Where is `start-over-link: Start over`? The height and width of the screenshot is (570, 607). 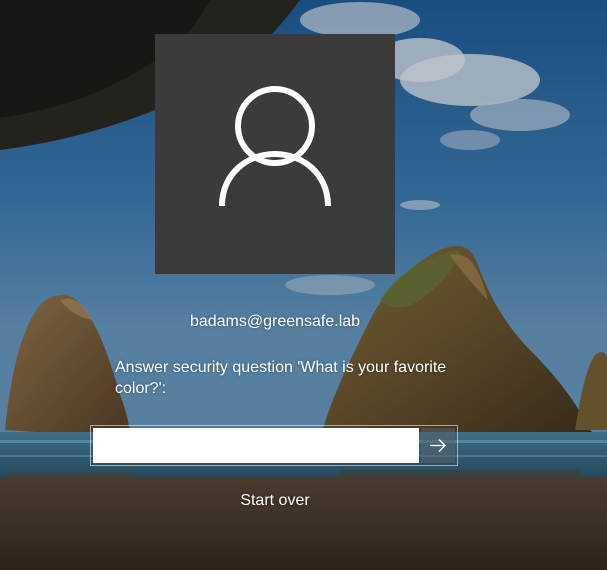
start-over-link: Start over is located at coordinates (275, 501).